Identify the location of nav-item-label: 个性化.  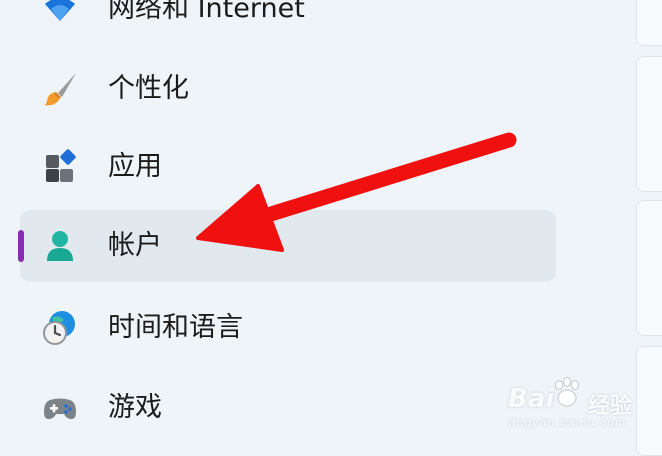
(148, 88).